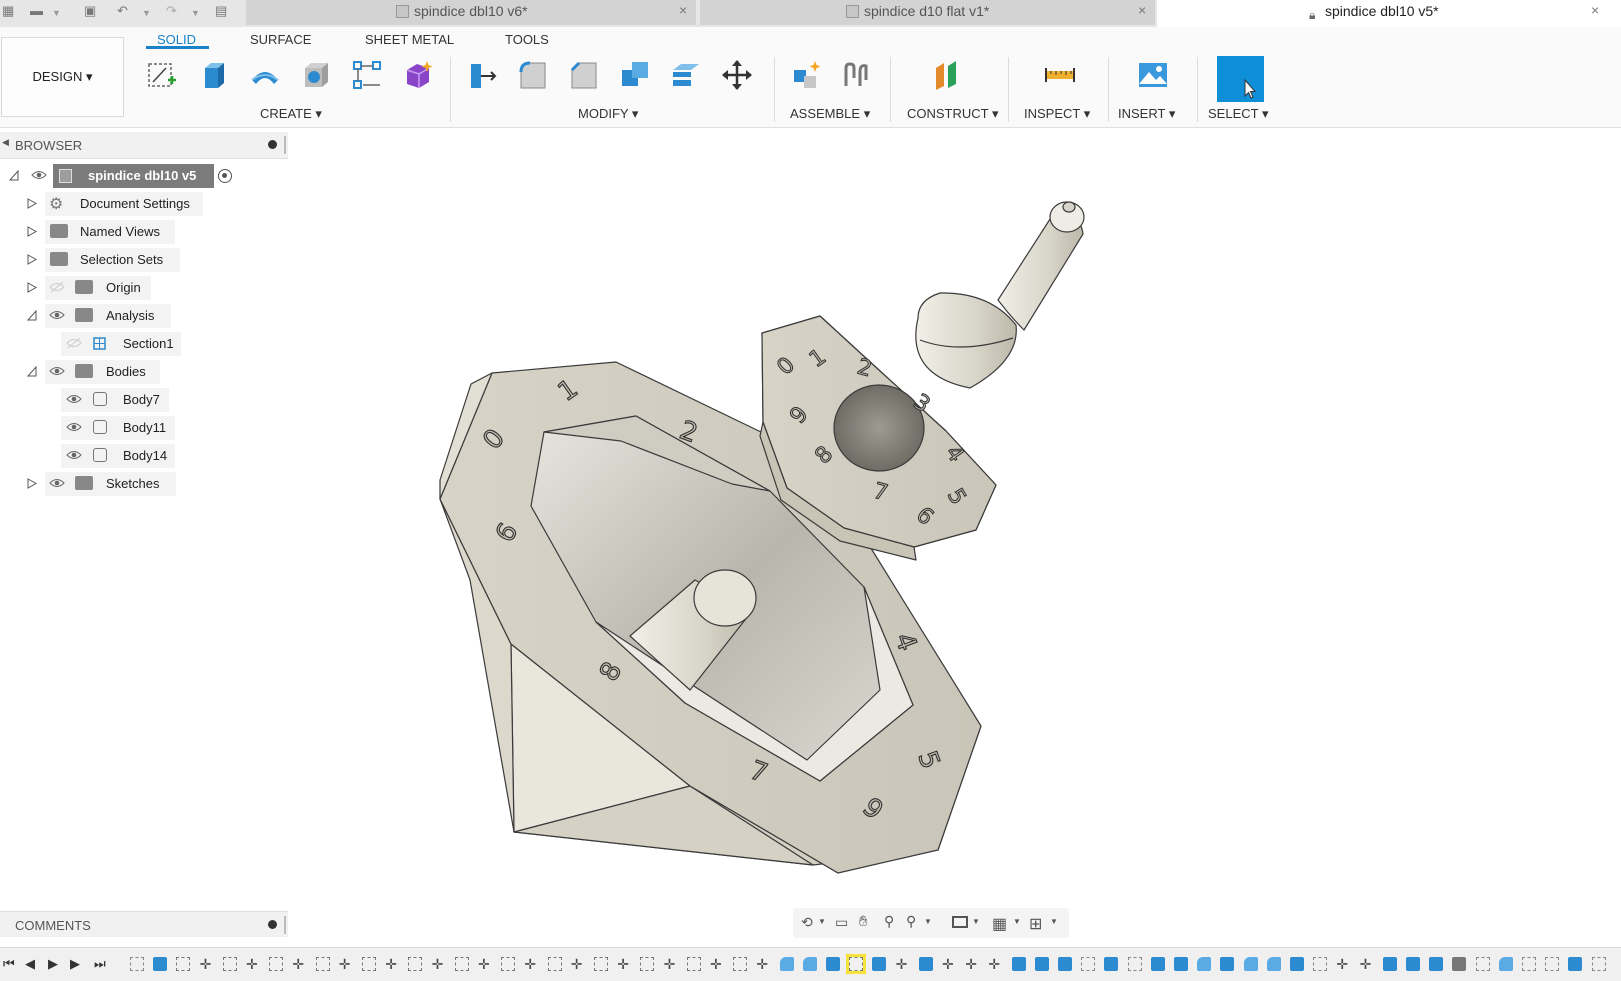 This screenshot has height=981, width=1621. Describe the element at coordinates (100, 964) in the screenshot. I see `go-to-end-icon: ⏭` at that location.